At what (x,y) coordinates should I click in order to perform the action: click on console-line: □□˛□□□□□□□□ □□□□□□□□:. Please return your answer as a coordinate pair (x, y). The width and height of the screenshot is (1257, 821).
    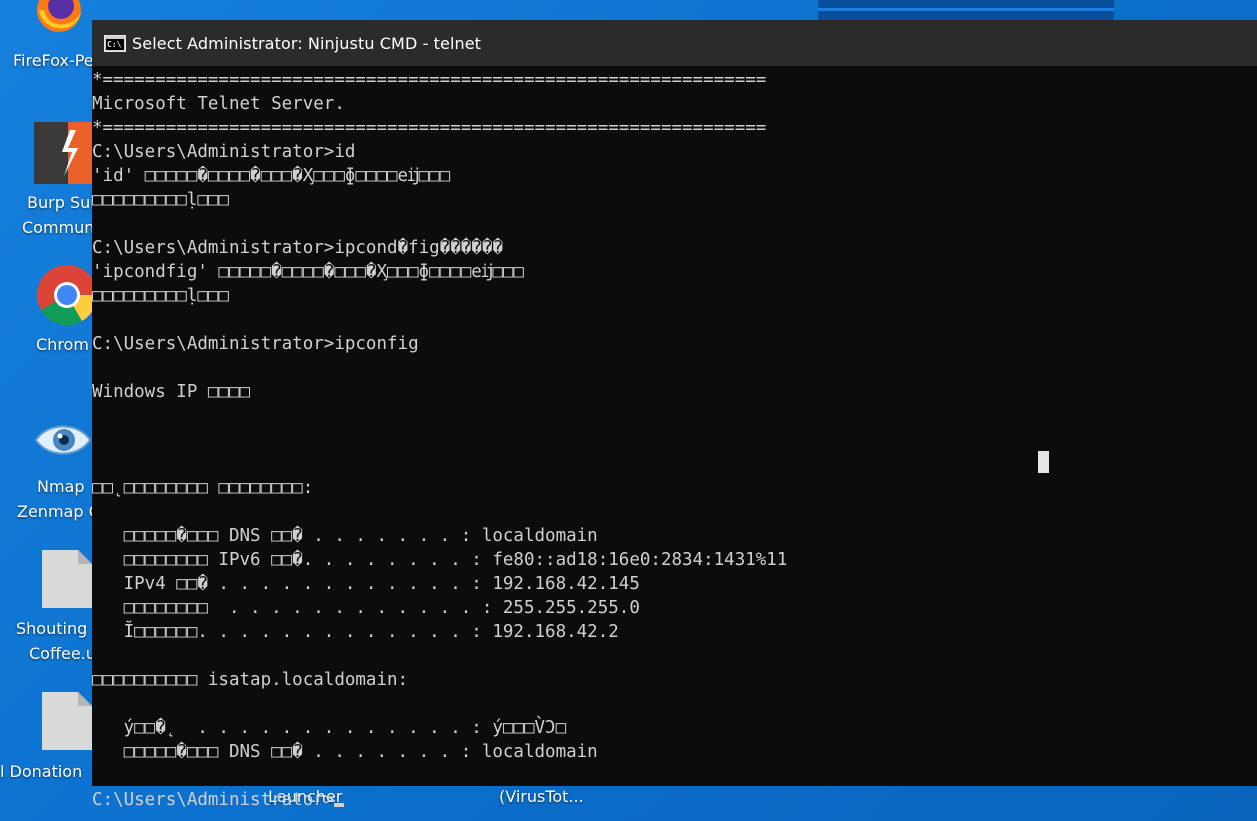
    Looking at the image, I should click on (203, 488).